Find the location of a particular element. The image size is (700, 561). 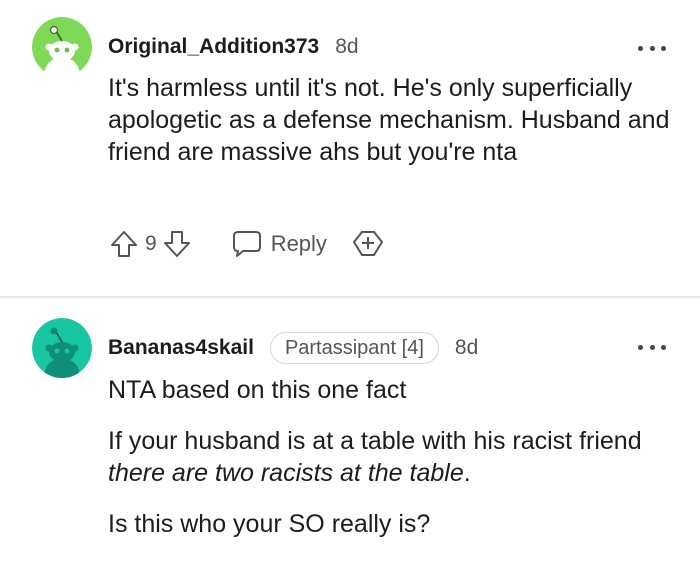

user-flair: Partassipant [4] is located at coordinates (354, 348).